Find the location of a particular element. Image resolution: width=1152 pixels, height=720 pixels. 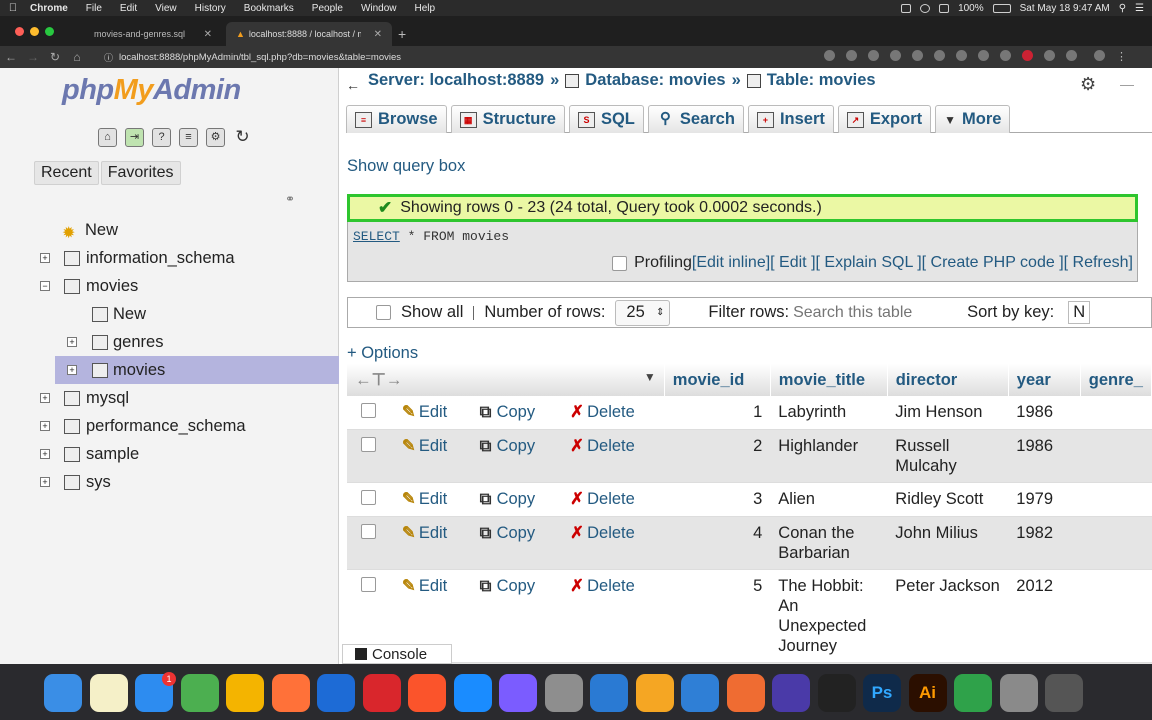

dock-chrome-icon is located at coordinates (199, 693).